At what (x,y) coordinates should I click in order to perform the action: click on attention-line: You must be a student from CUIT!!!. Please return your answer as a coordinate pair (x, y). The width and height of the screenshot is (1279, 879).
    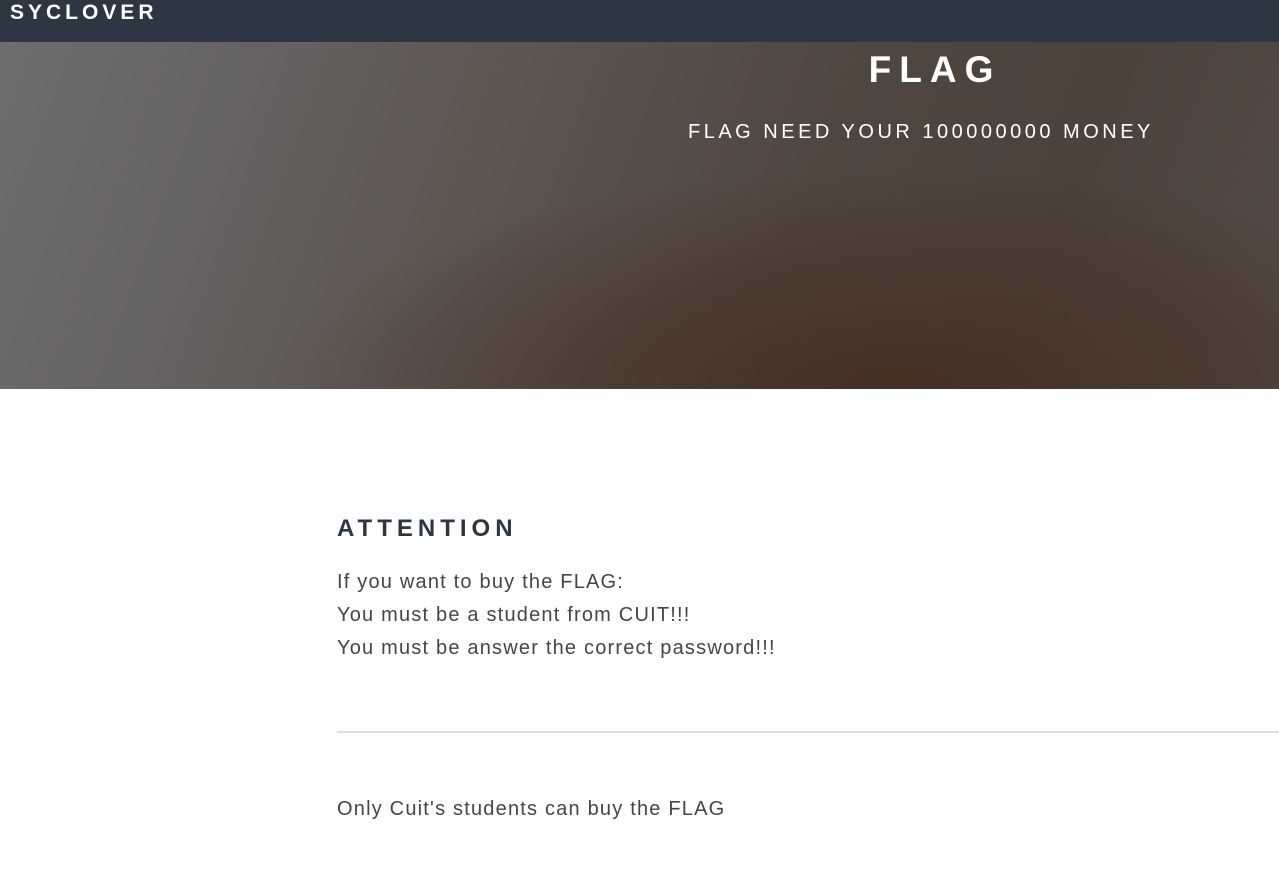
    Looking at the image, I should click on (514, 615).